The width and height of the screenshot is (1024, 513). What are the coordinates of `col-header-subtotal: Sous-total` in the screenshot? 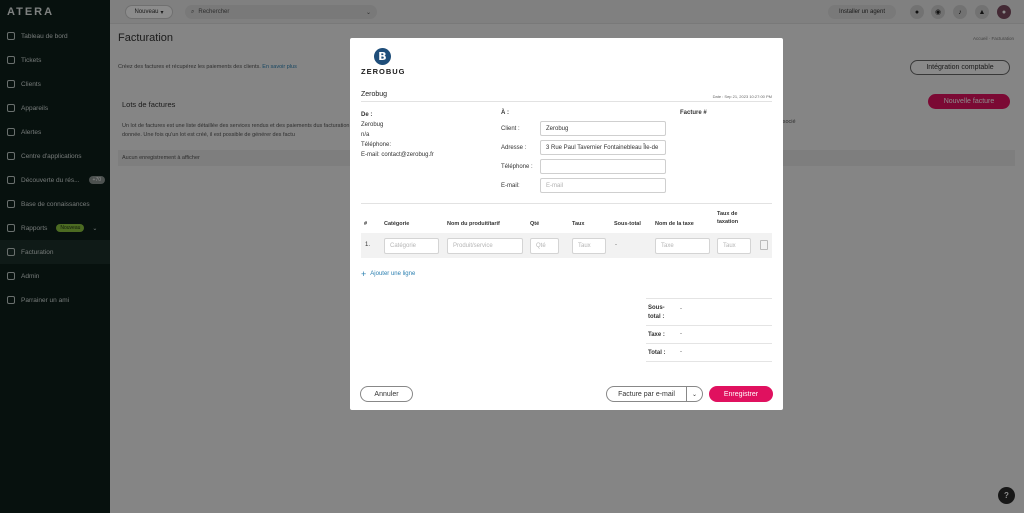 It's located at (627, 224).